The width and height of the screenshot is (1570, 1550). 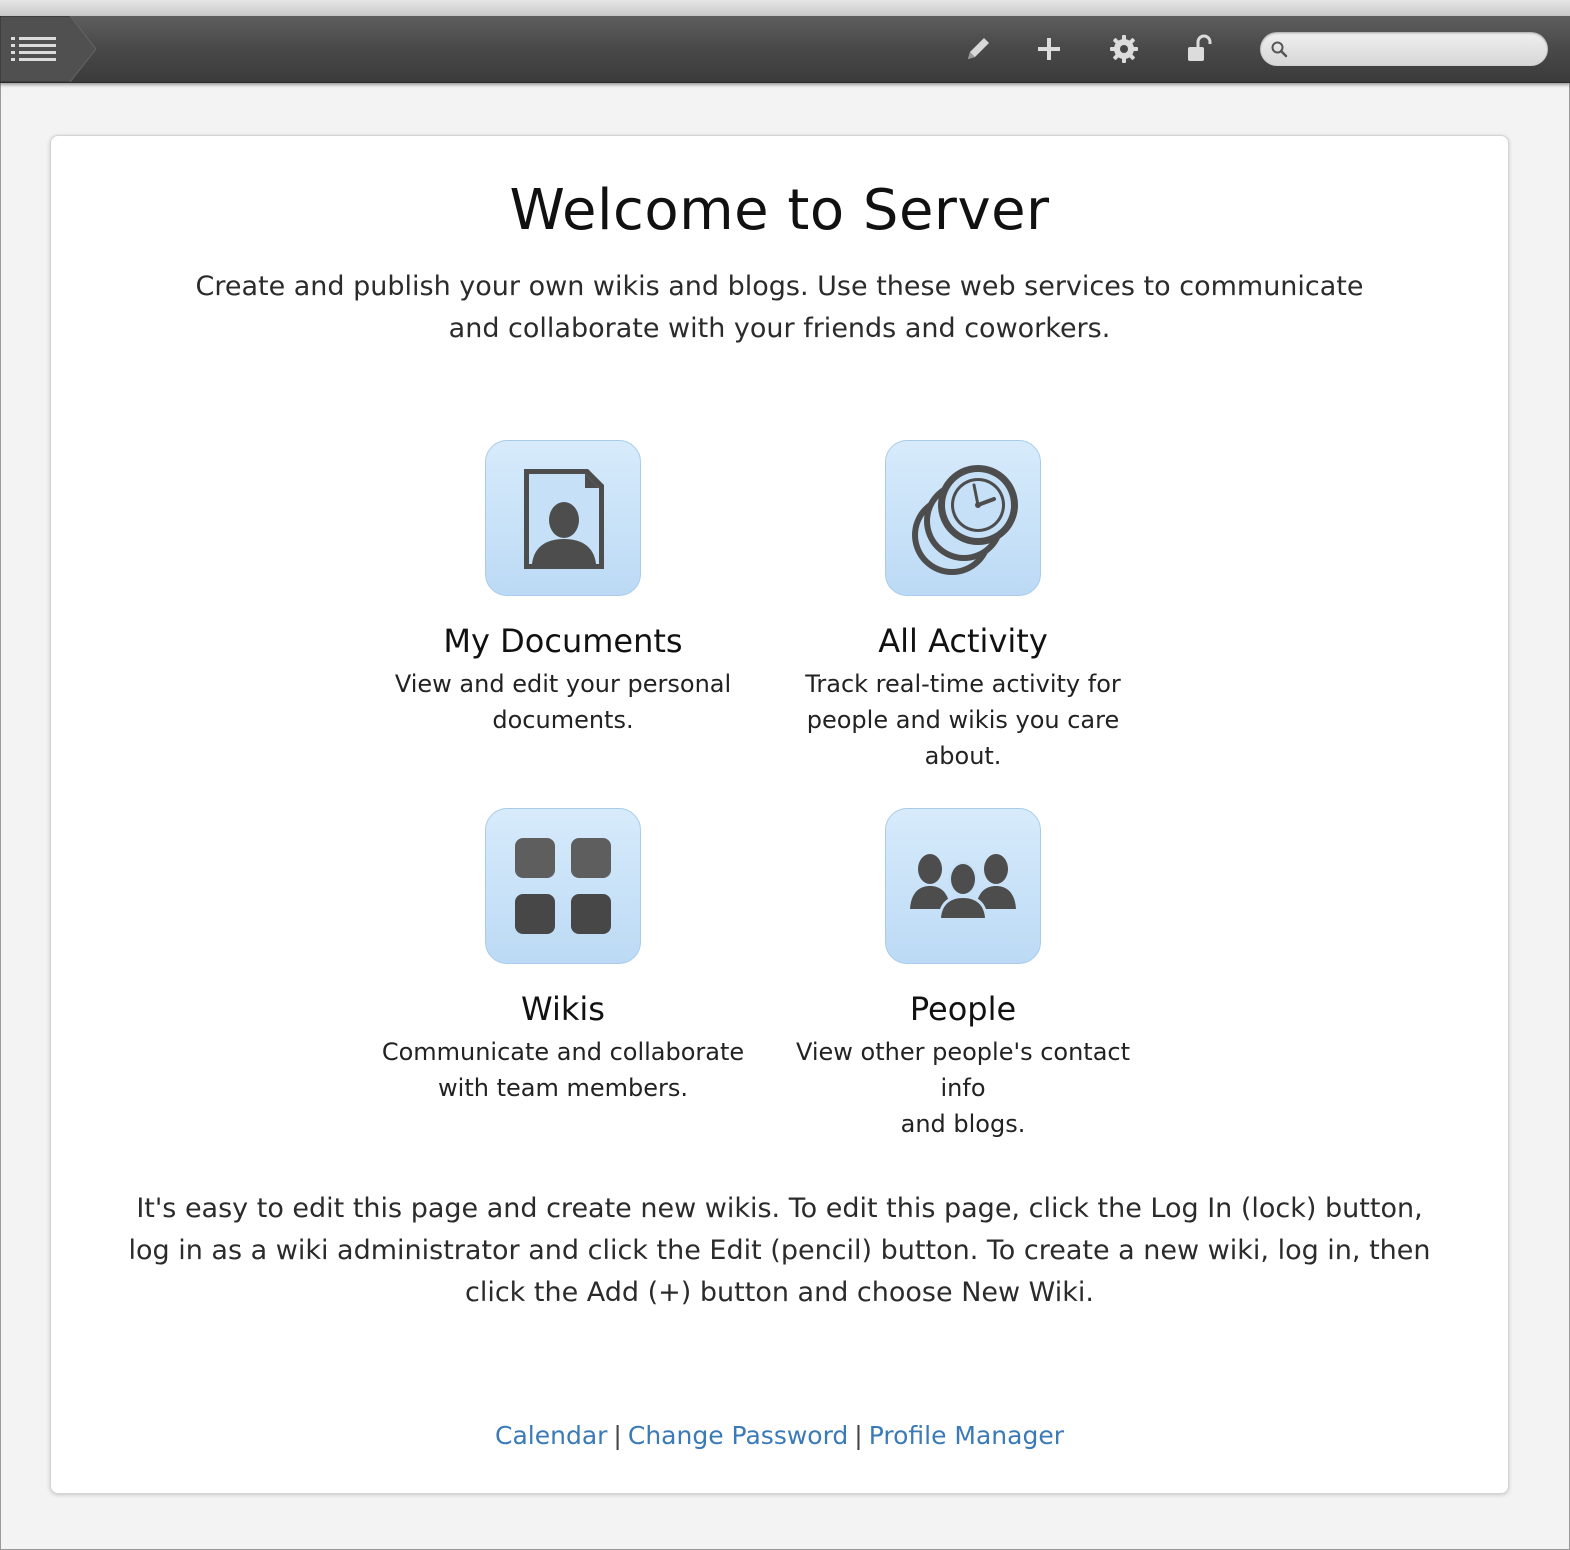 I want to click on sidebar-menu-button, so click(x=48, y=49).